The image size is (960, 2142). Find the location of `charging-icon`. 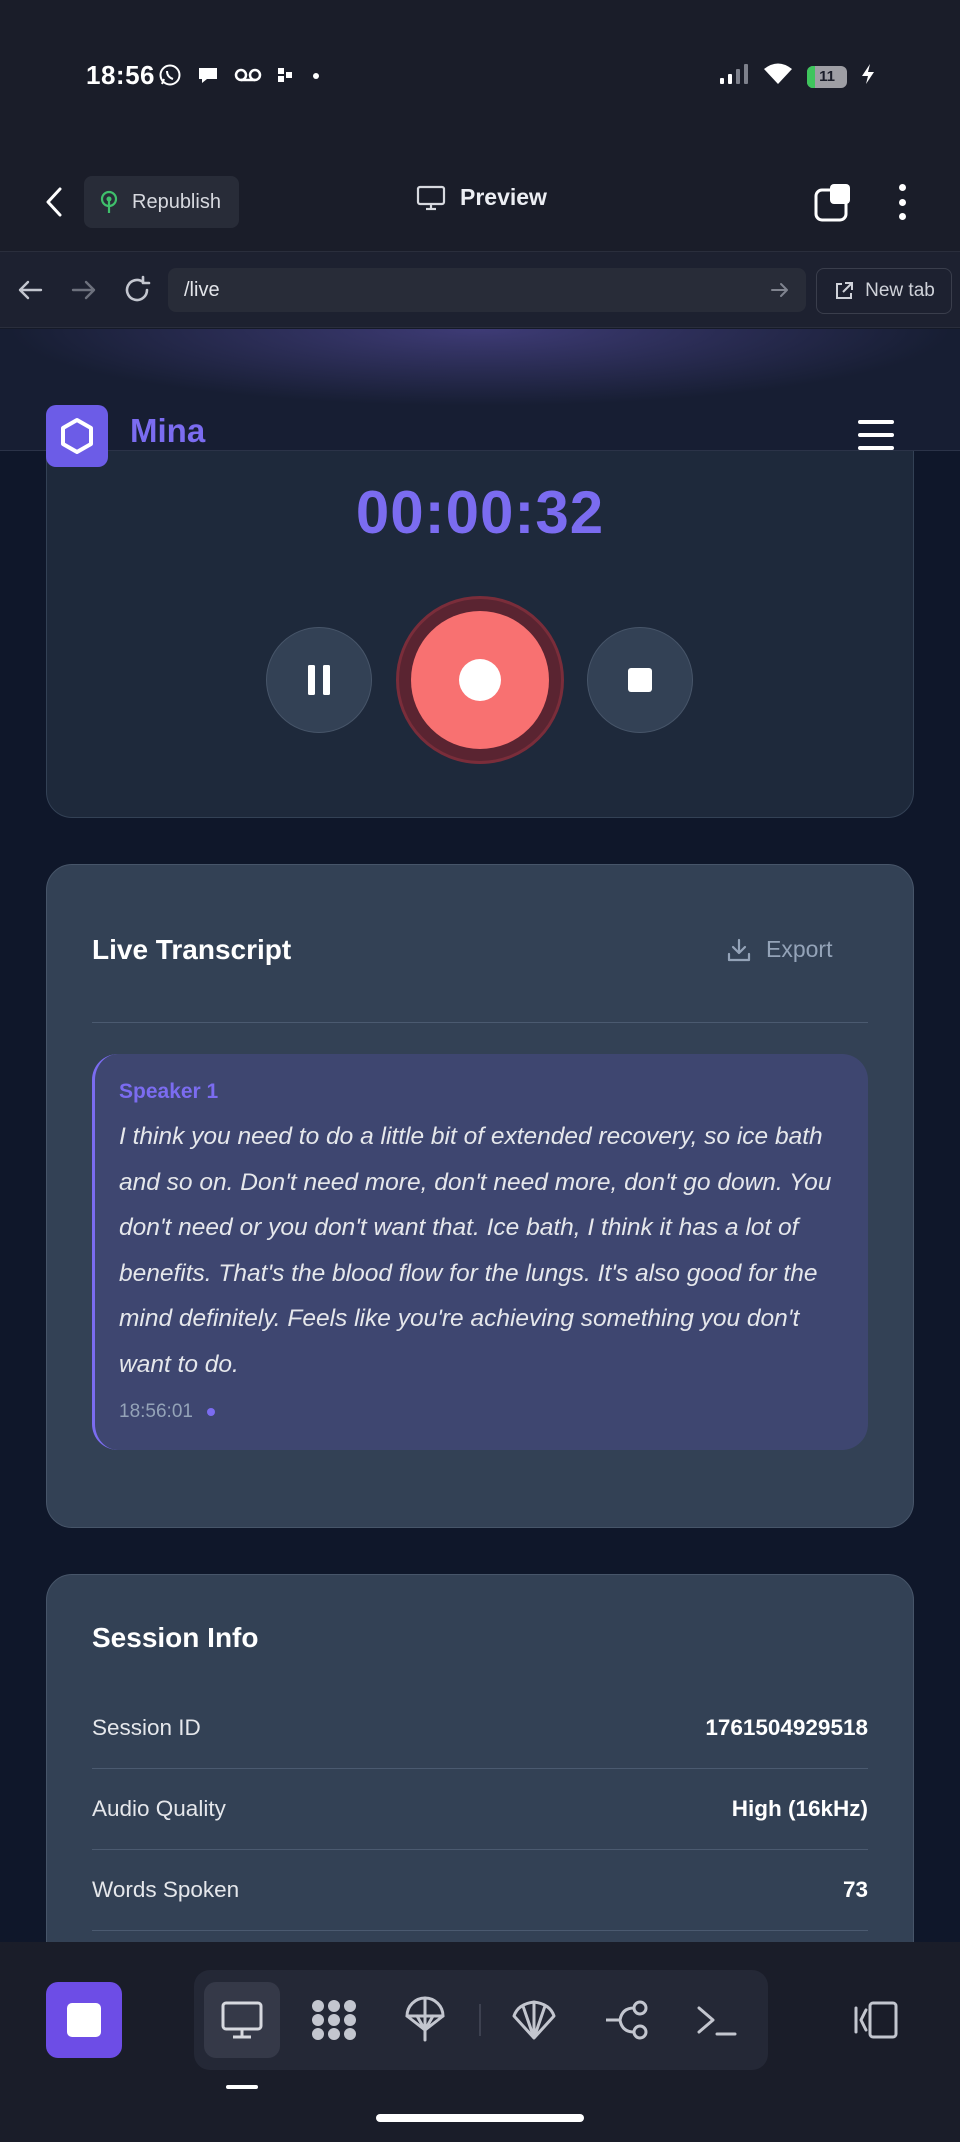

charging-icon is located at coordinates (868, 76).